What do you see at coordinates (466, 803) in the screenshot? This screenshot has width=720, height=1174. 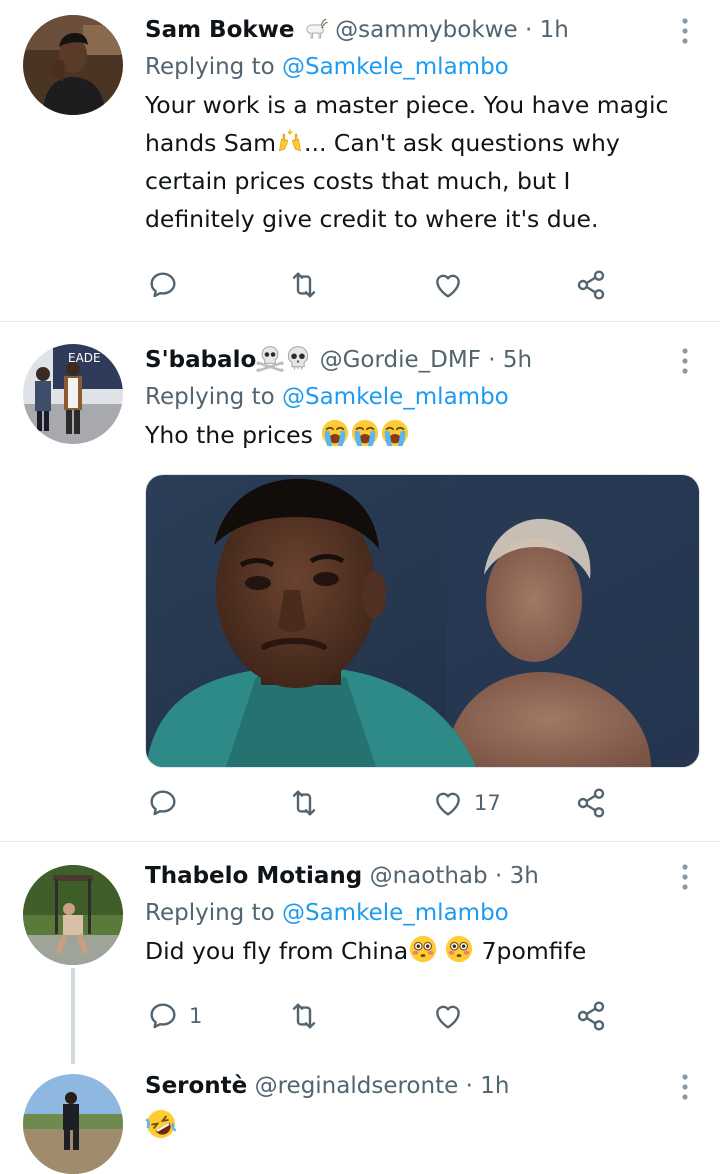 I see `like-button: 17` at bounding box center [466, 803].